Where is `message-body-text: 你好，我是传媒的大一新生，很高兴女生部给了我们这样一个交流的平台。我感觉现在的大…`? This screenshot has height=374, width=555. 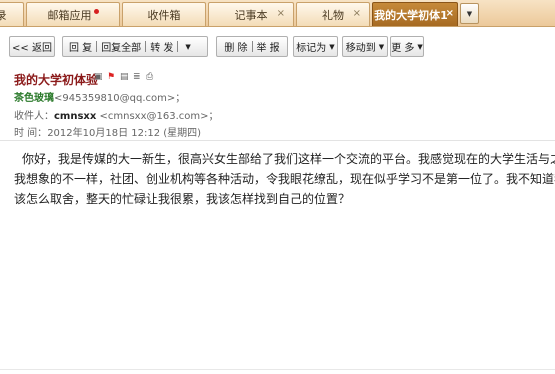 message-body-text: 你好，我是传媒的大一新生，很高兴女生部给了我们这样一个交流的平台。我感觉现在的大… is located at coordinates (284, 179).